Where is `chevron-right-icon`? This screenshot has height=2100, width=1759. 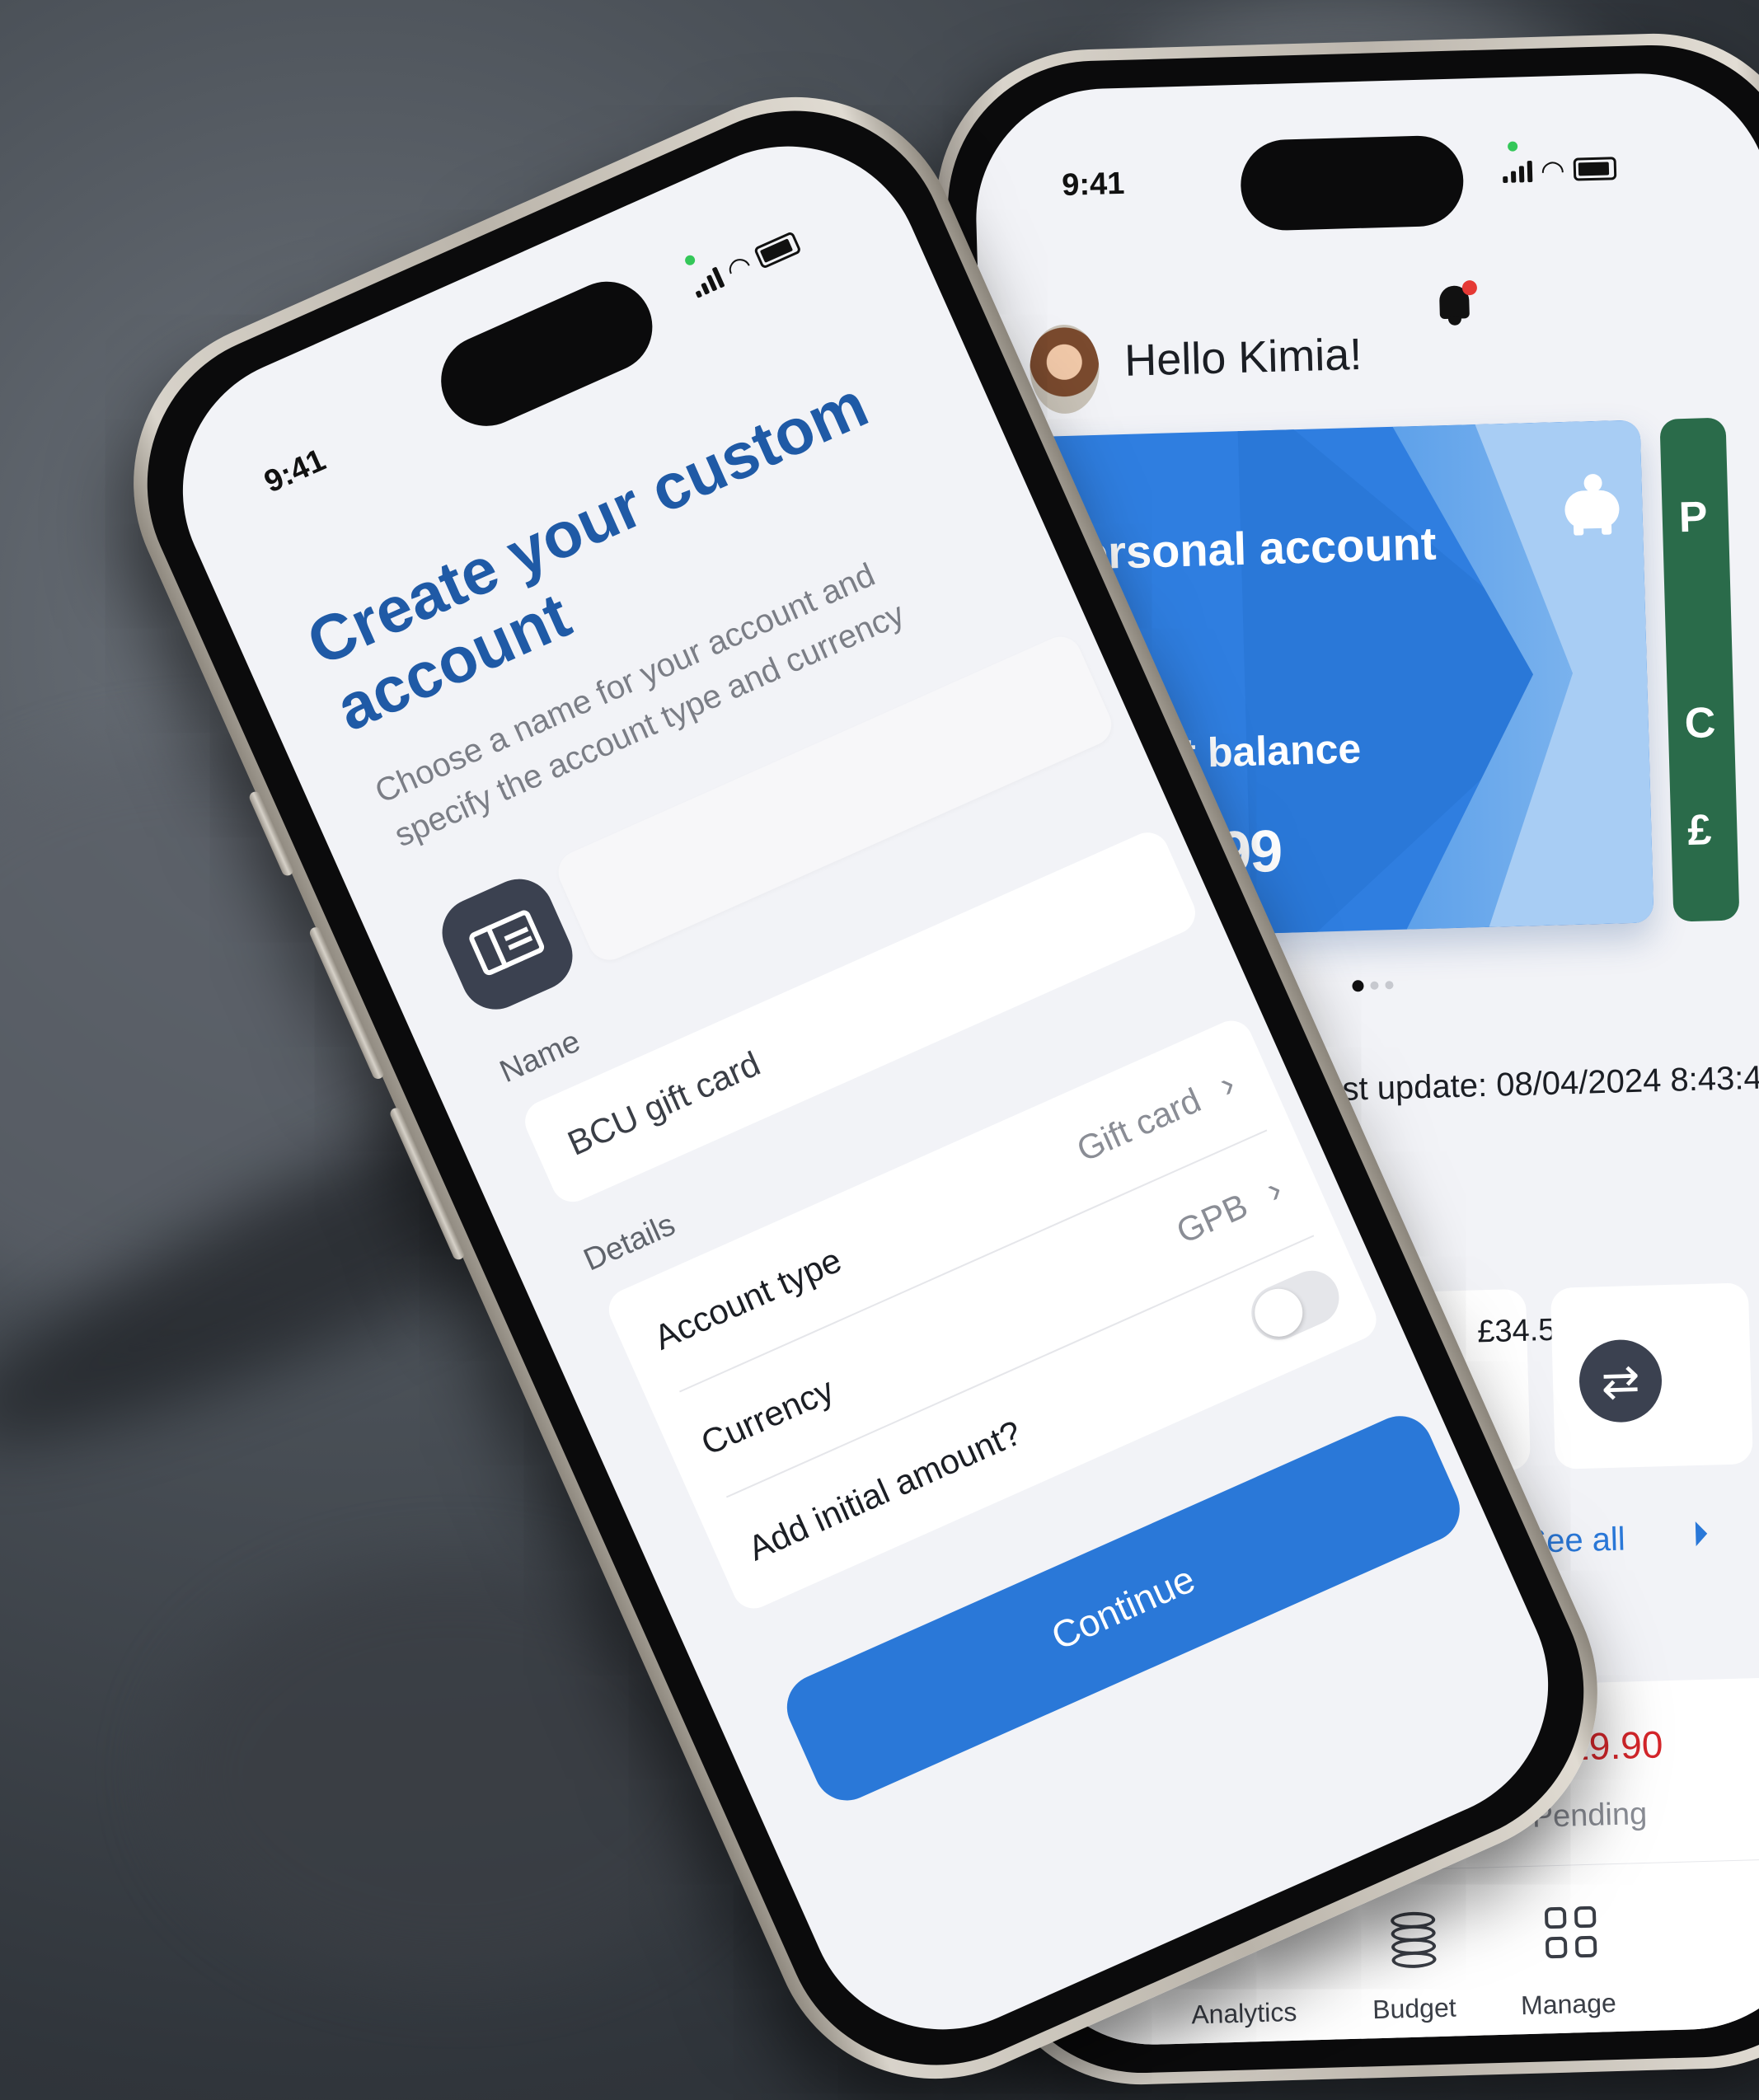
chevron-right-icon is located at coordinates (1701, 1534).